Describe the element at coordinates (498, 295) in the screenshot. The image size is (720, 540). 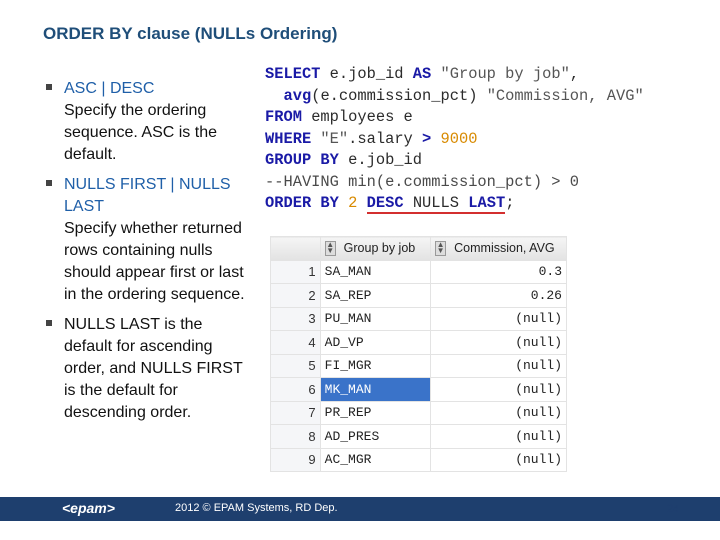
I see `cell-commission: 0.26` at that location.